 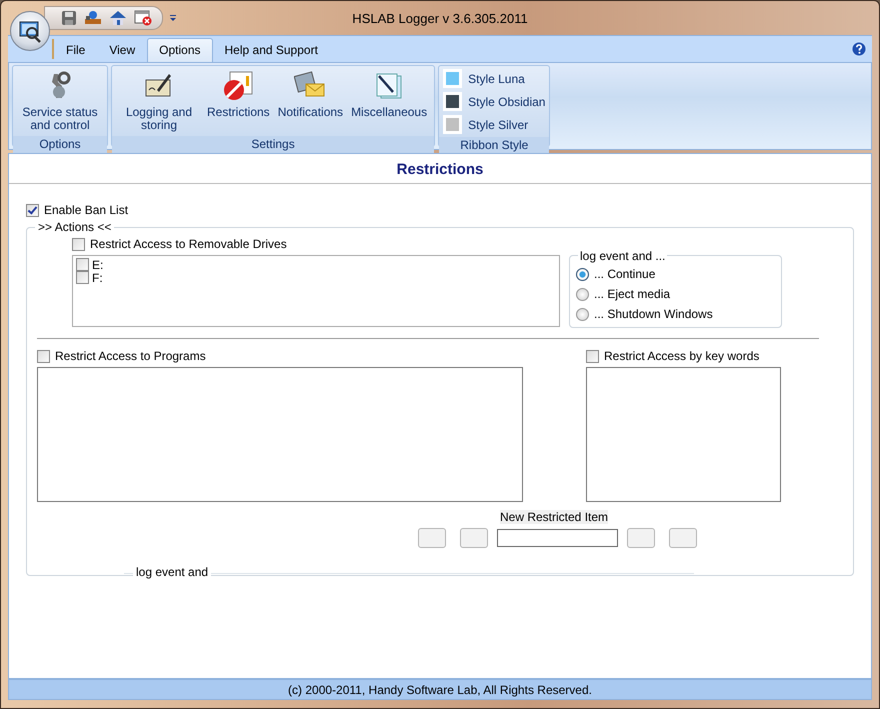 I want to click on removable-drives-checkbox: Restrict Access to Removable Drives, so click(x=179, y=244).